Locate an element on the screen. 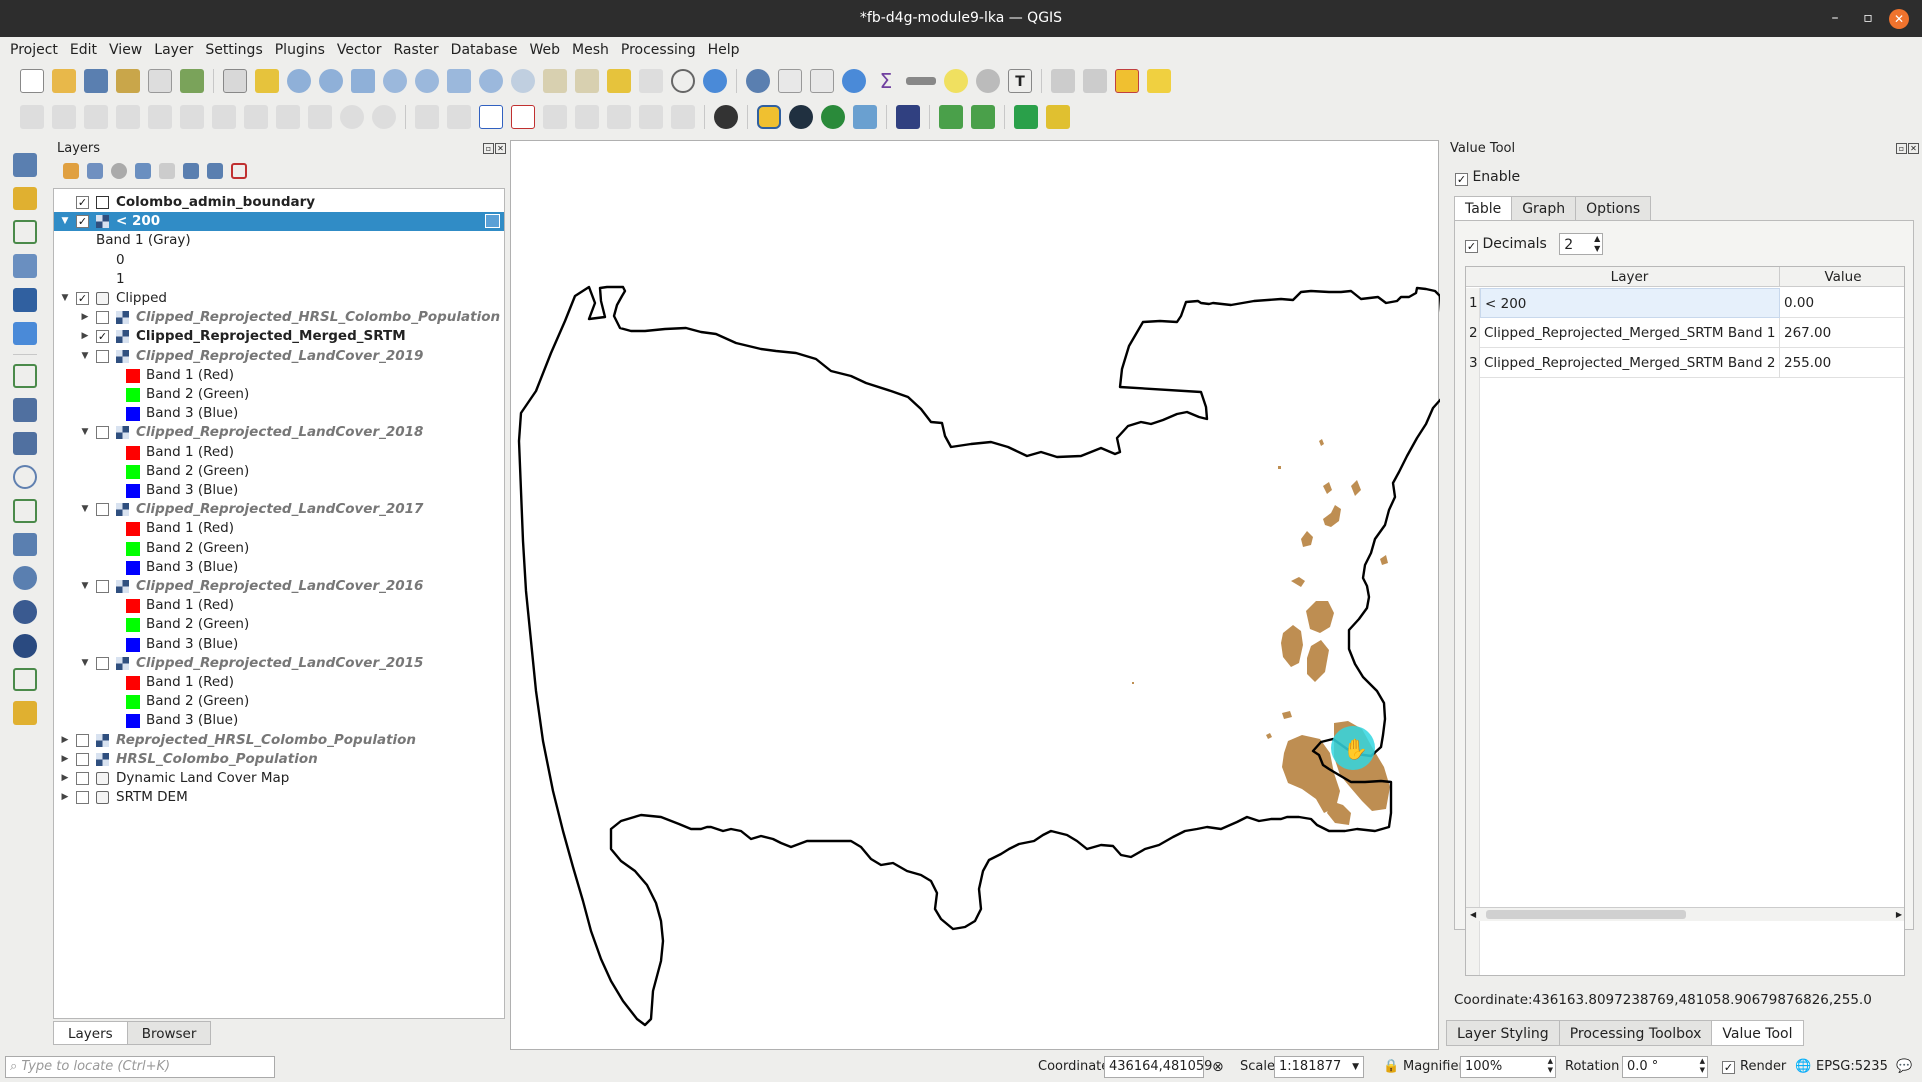 The height and width of the screenshot is (1082, 1922). add-virtual-layer-icon is located at coordinates (25, 511).